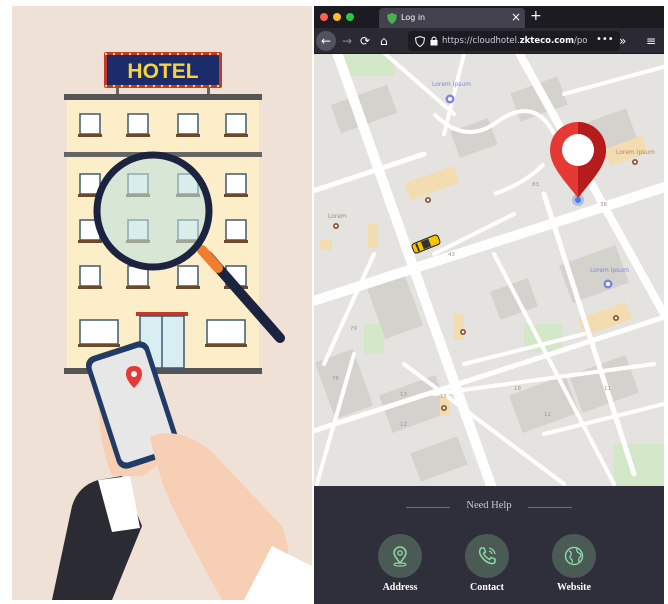 The width and height of the screenshot is (668, 604). What do you see at coordinates (574, 587) in the screenshot?
I see `website-label: Website` at bounding box center [574, 587].